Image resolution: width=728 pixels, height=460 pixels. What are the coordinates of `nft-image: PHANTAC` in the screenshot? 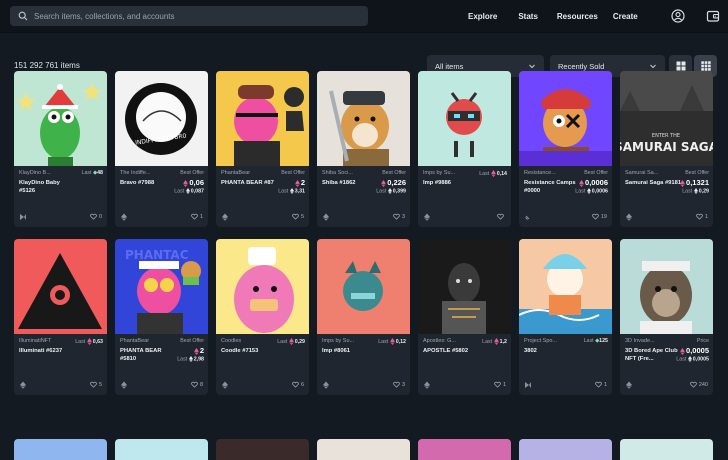 It's located at (161, 286).